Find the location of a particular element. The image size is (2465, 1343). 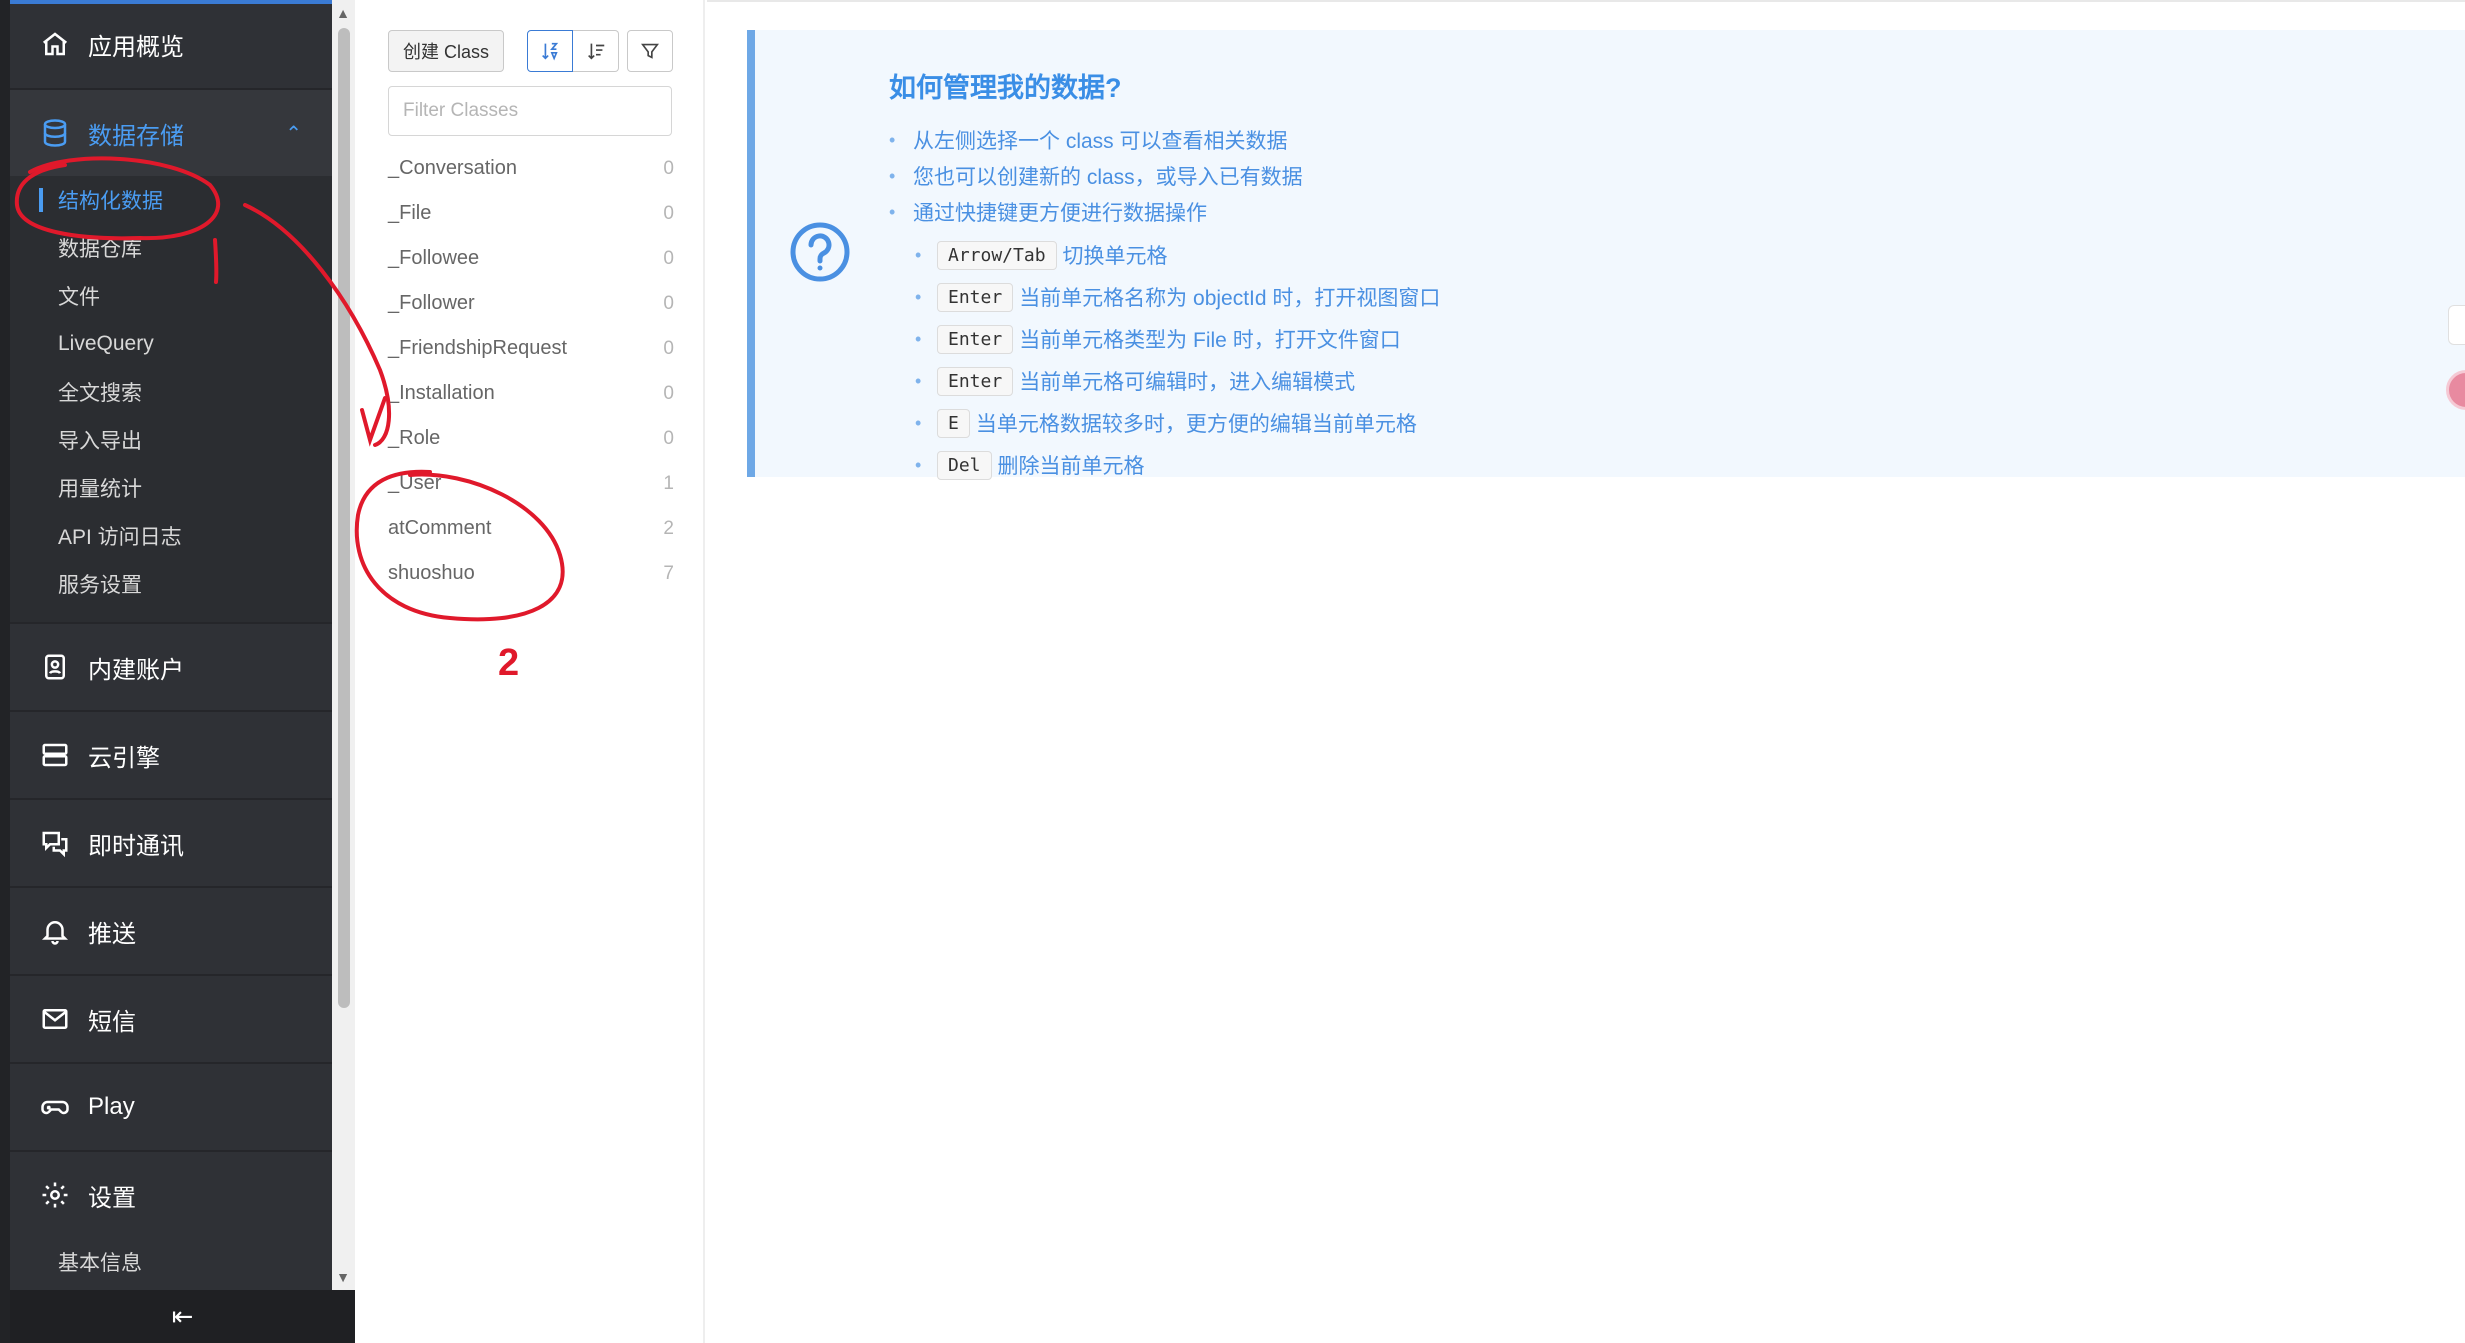

nav-storage-label: 数据存储 is located at coordinates (136, 136).